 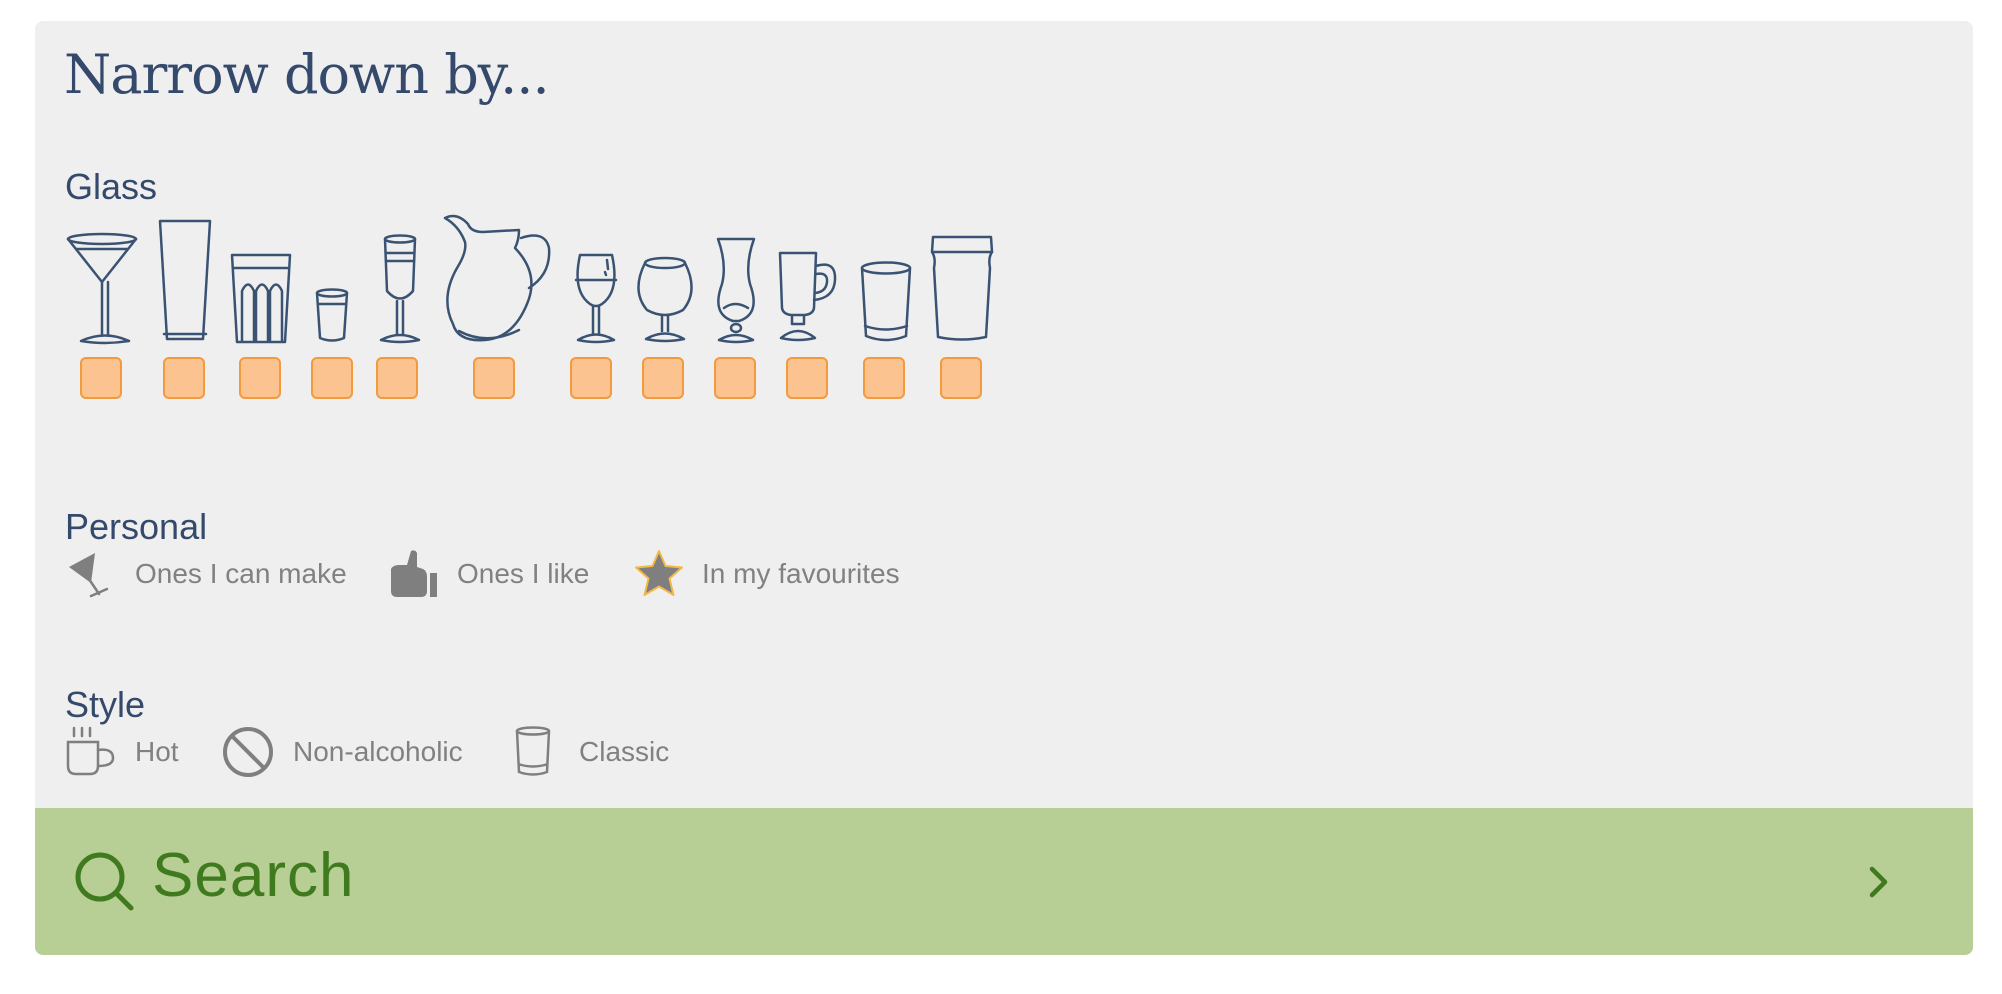 What do you see at coordinates (497, 278) in the screenshot?
I see `pitcher-icon` at bounding box center [497, 278].